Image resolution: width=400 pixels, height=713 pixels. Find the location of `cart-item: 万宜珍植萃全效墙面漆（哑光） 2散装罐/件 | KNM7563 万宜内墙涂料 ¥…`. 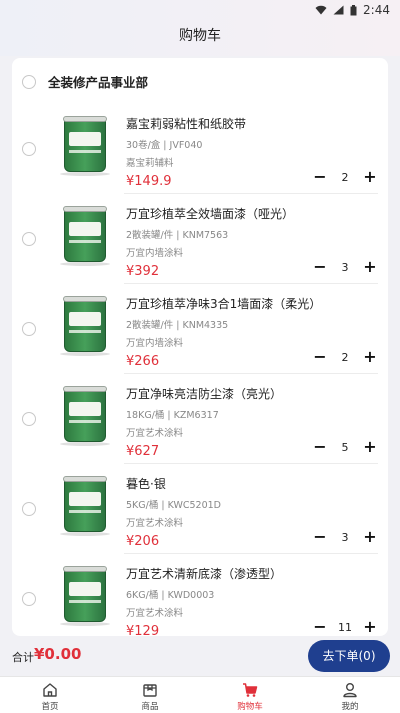

cart-item: 万宜珍植萃全效墙面漆（哑光） 2散装罐/件 | KNM7563 万宜内墙涂料 ¥… is located at coordinates (200, 239).